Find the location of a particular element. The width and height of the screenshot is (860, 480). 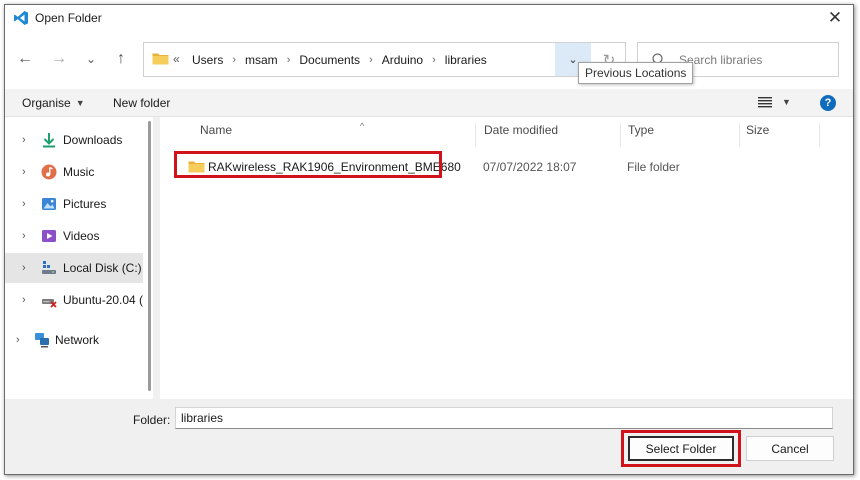

caret-down-icon: ▼ is located at coordinates (80, 103).